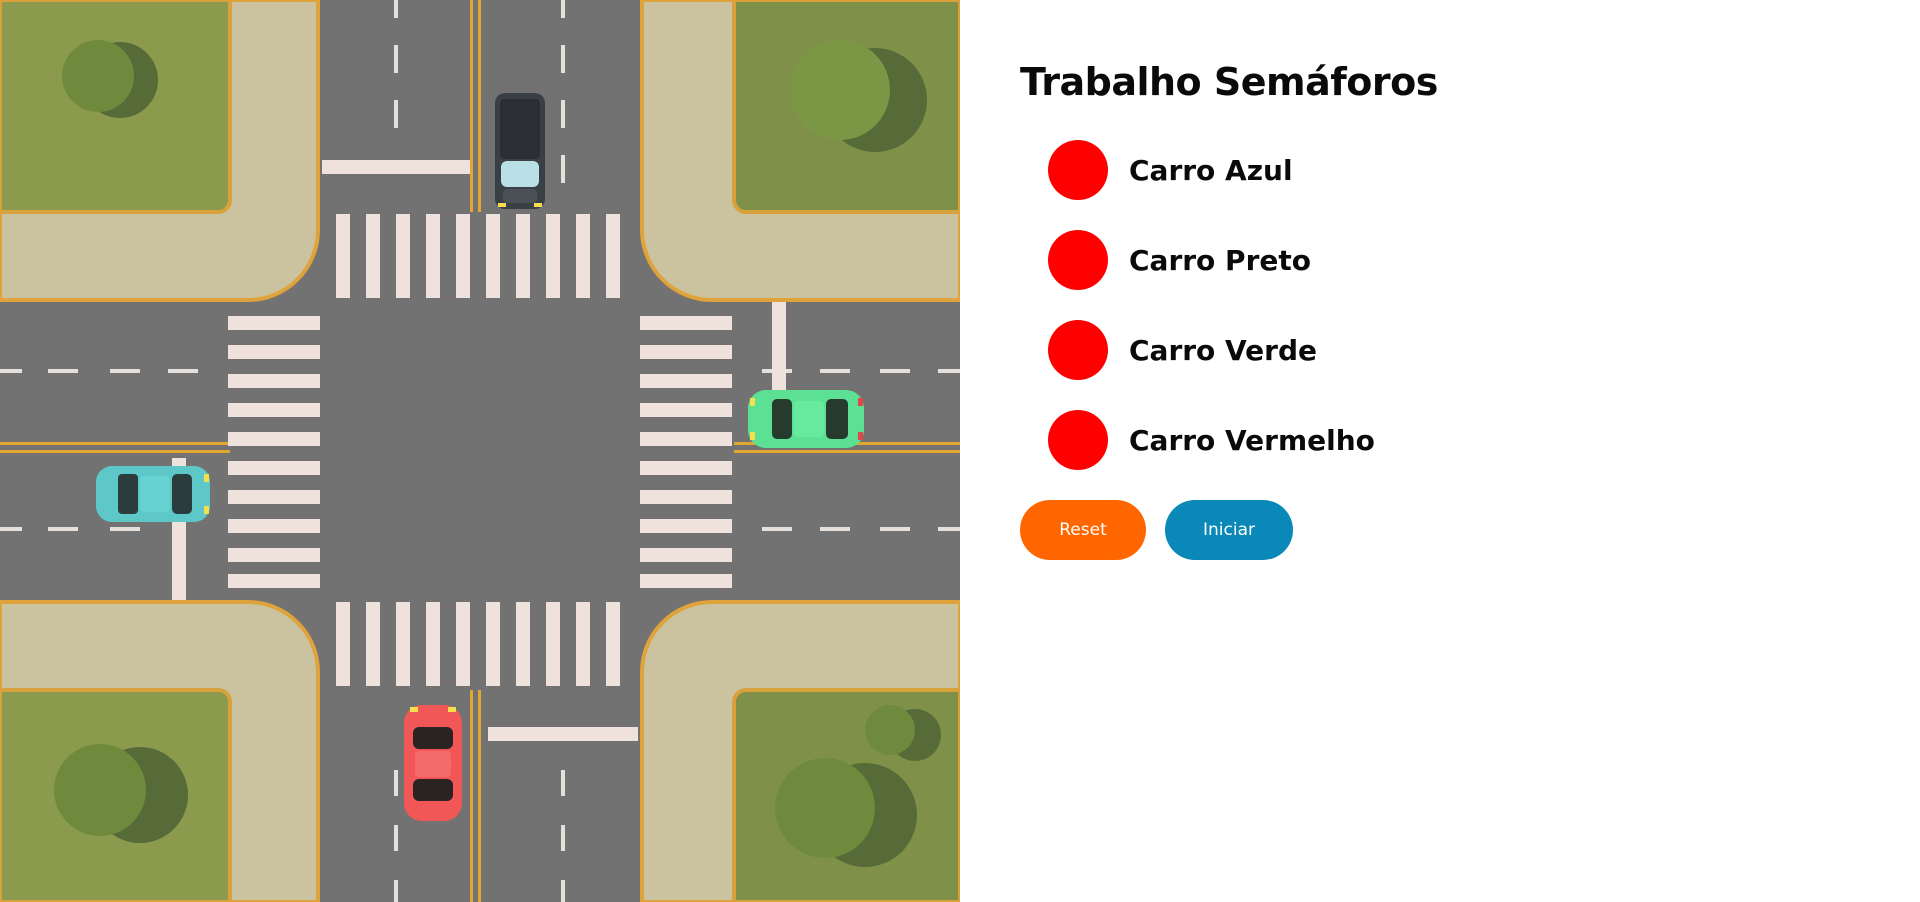 This screenshot has height=902, width=1920. I want to click on blue-car-icon, so click(153, 494).